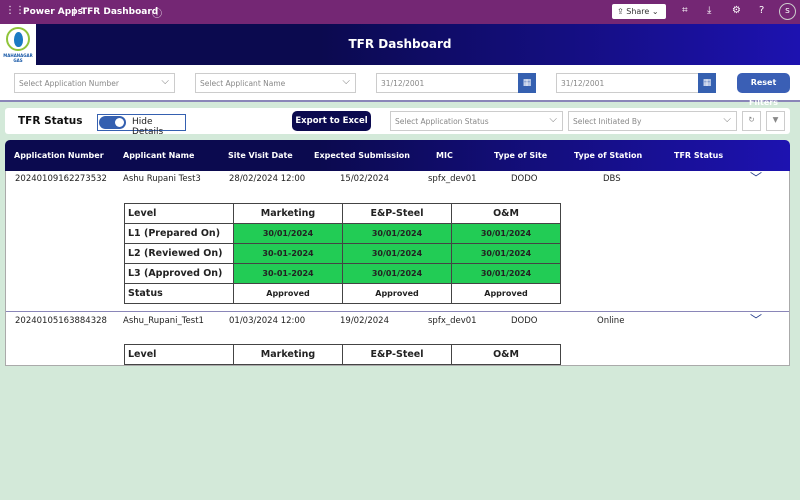 Image resolution: width=800 pixels, height=500 pixels. What do you see at coordinates (69, 83) in the screenshot?
I see `placeholder: Select Application Number` at bounding box center [69, 83].